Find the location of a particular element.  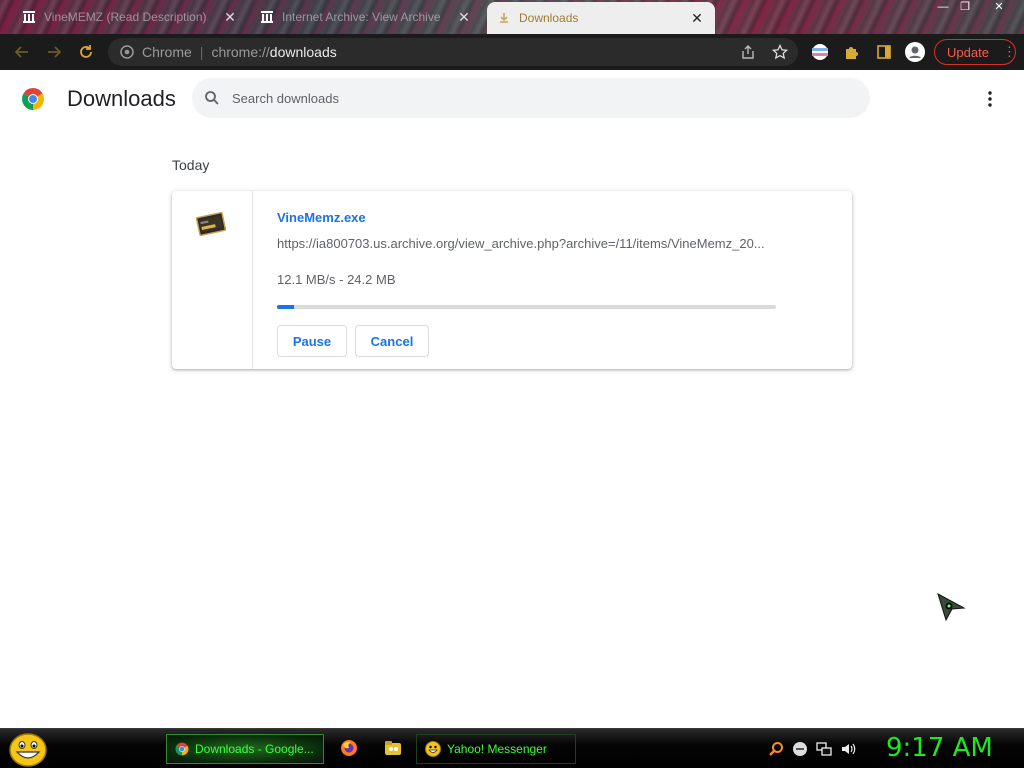

page-header: Downloads is located at coordinates (512, 99).